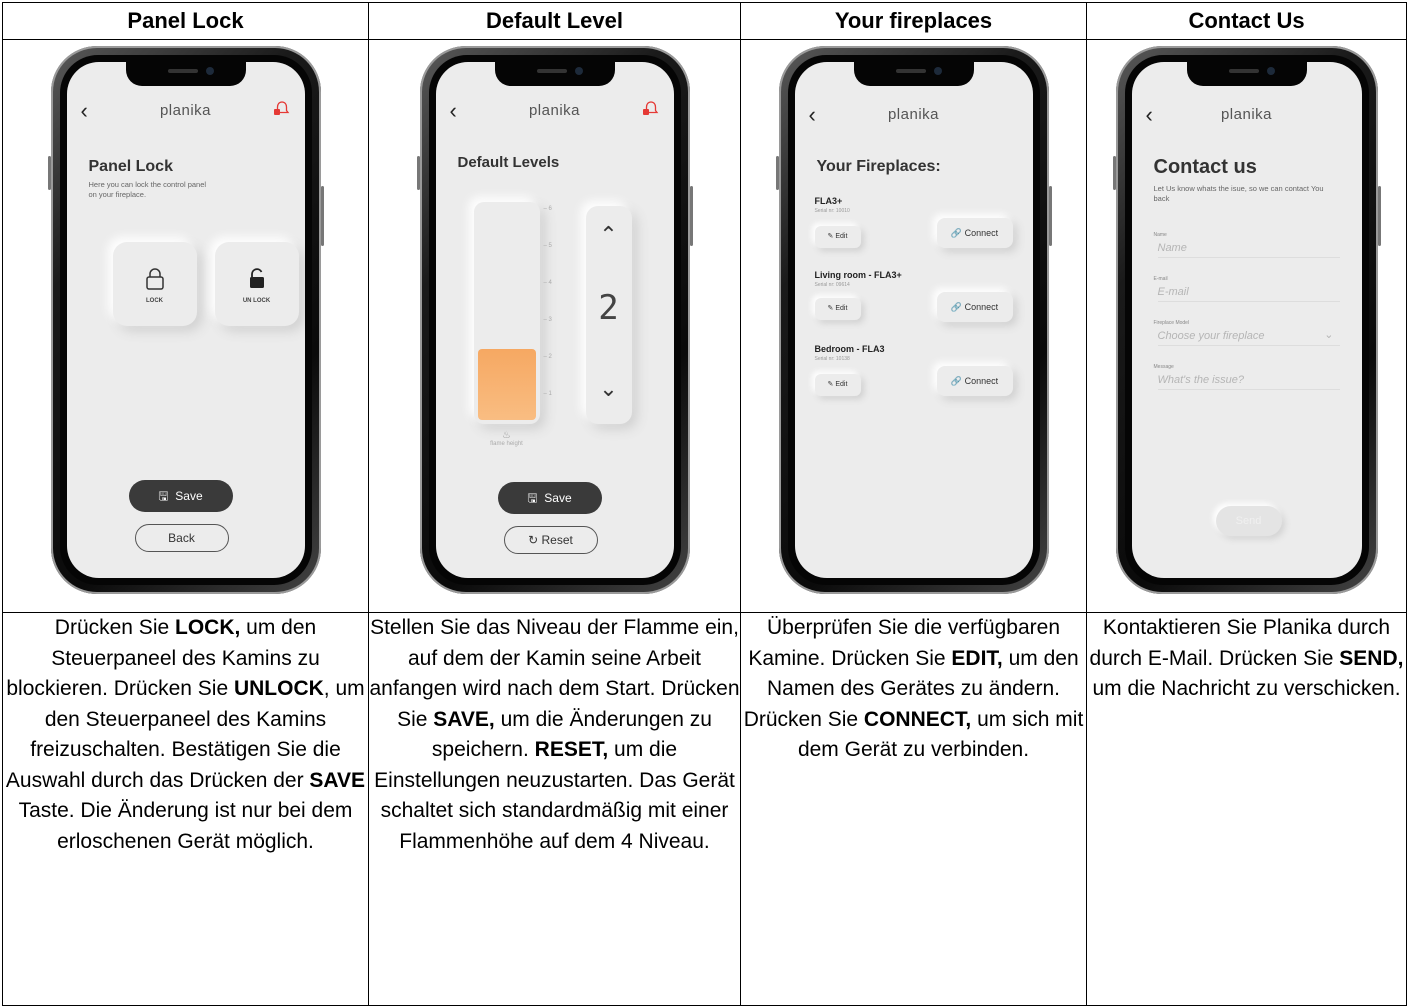  I want to click on level-stepper: ⌃ 2 ⌄, so click(608, 315).